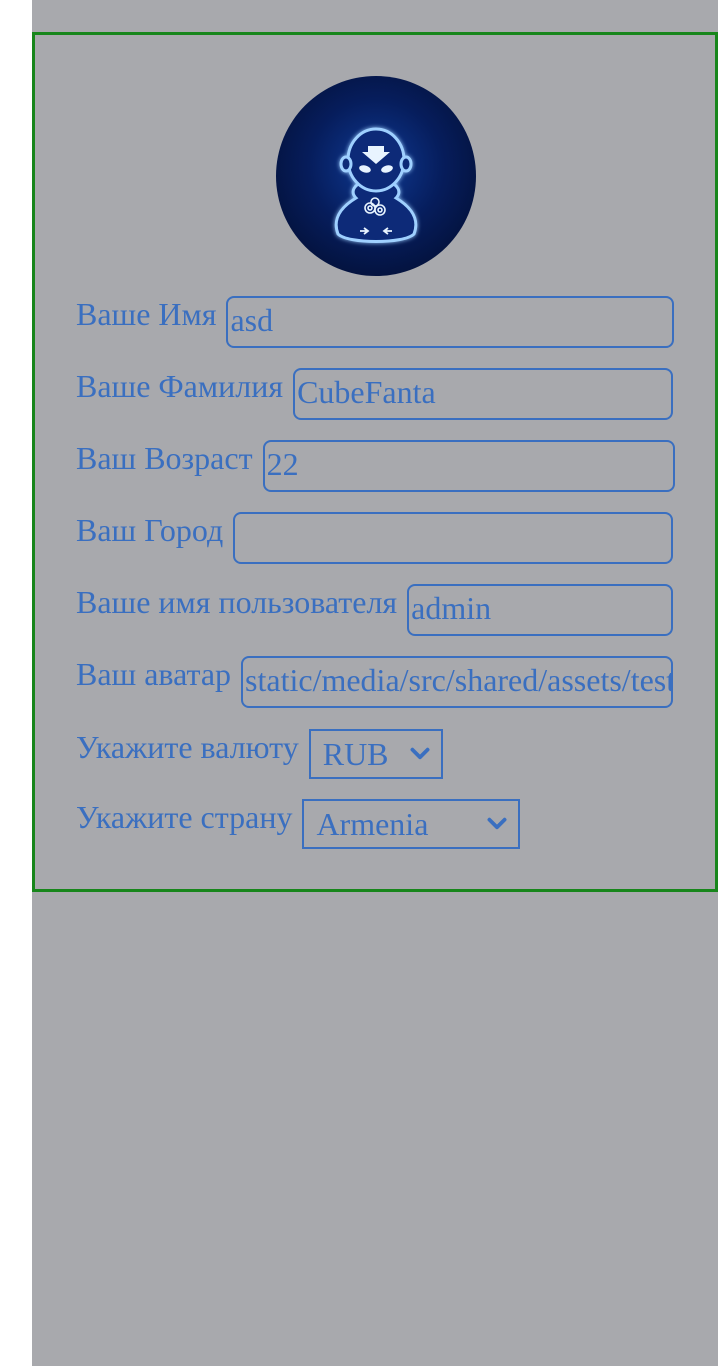 Image resolution: width=718 pixels, height=1366 pixels. I want to click on age-input: 22, so click(468, 466).